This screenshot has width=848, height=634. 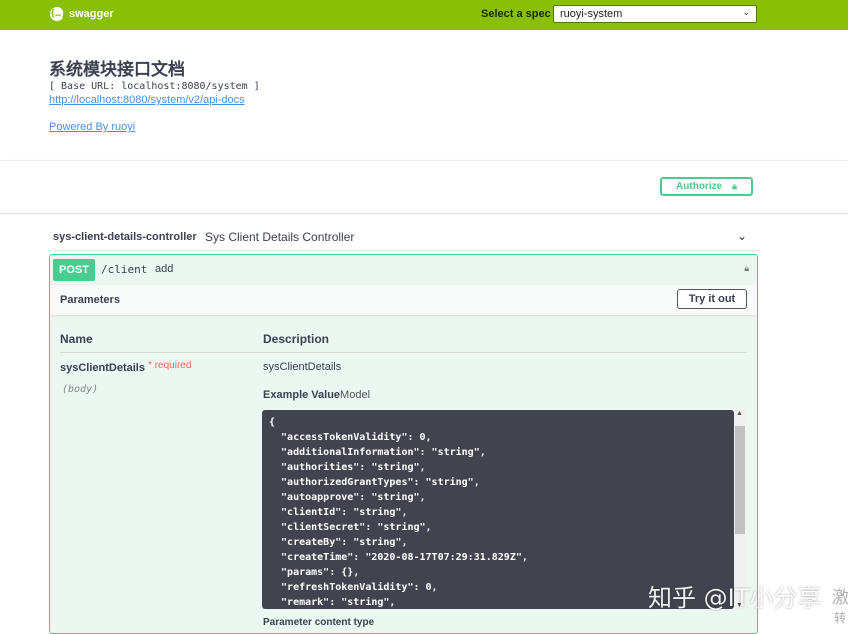 What do you see at coordinates (712, 299) in the screenshot?
I see `try-it-out-button: Try it out` at bounding box center [712, 299].